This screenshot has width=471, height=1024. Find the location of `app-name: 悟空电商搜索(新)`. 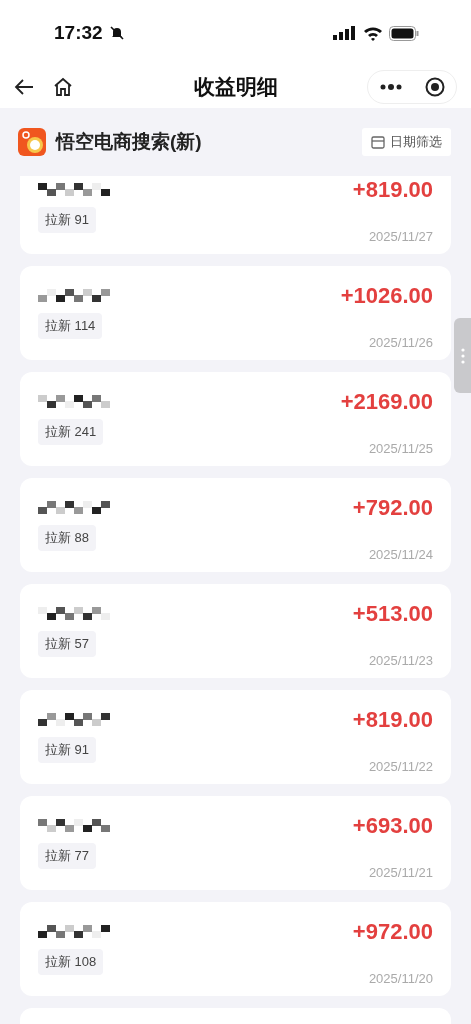

app-name: 悟空电商搜索(新) is located at coordinates (129, 142).